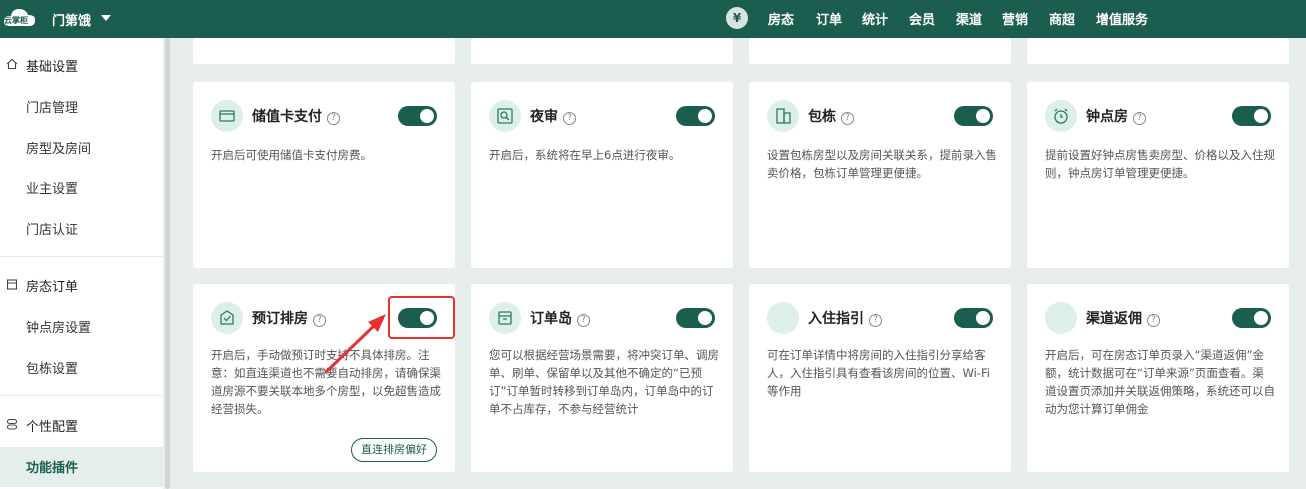 The image size is (1306, 489). What do you see at coordinates (106, 18) in the screenshot?
I see `chevron-down-icon` at bounding box center [106, 18].